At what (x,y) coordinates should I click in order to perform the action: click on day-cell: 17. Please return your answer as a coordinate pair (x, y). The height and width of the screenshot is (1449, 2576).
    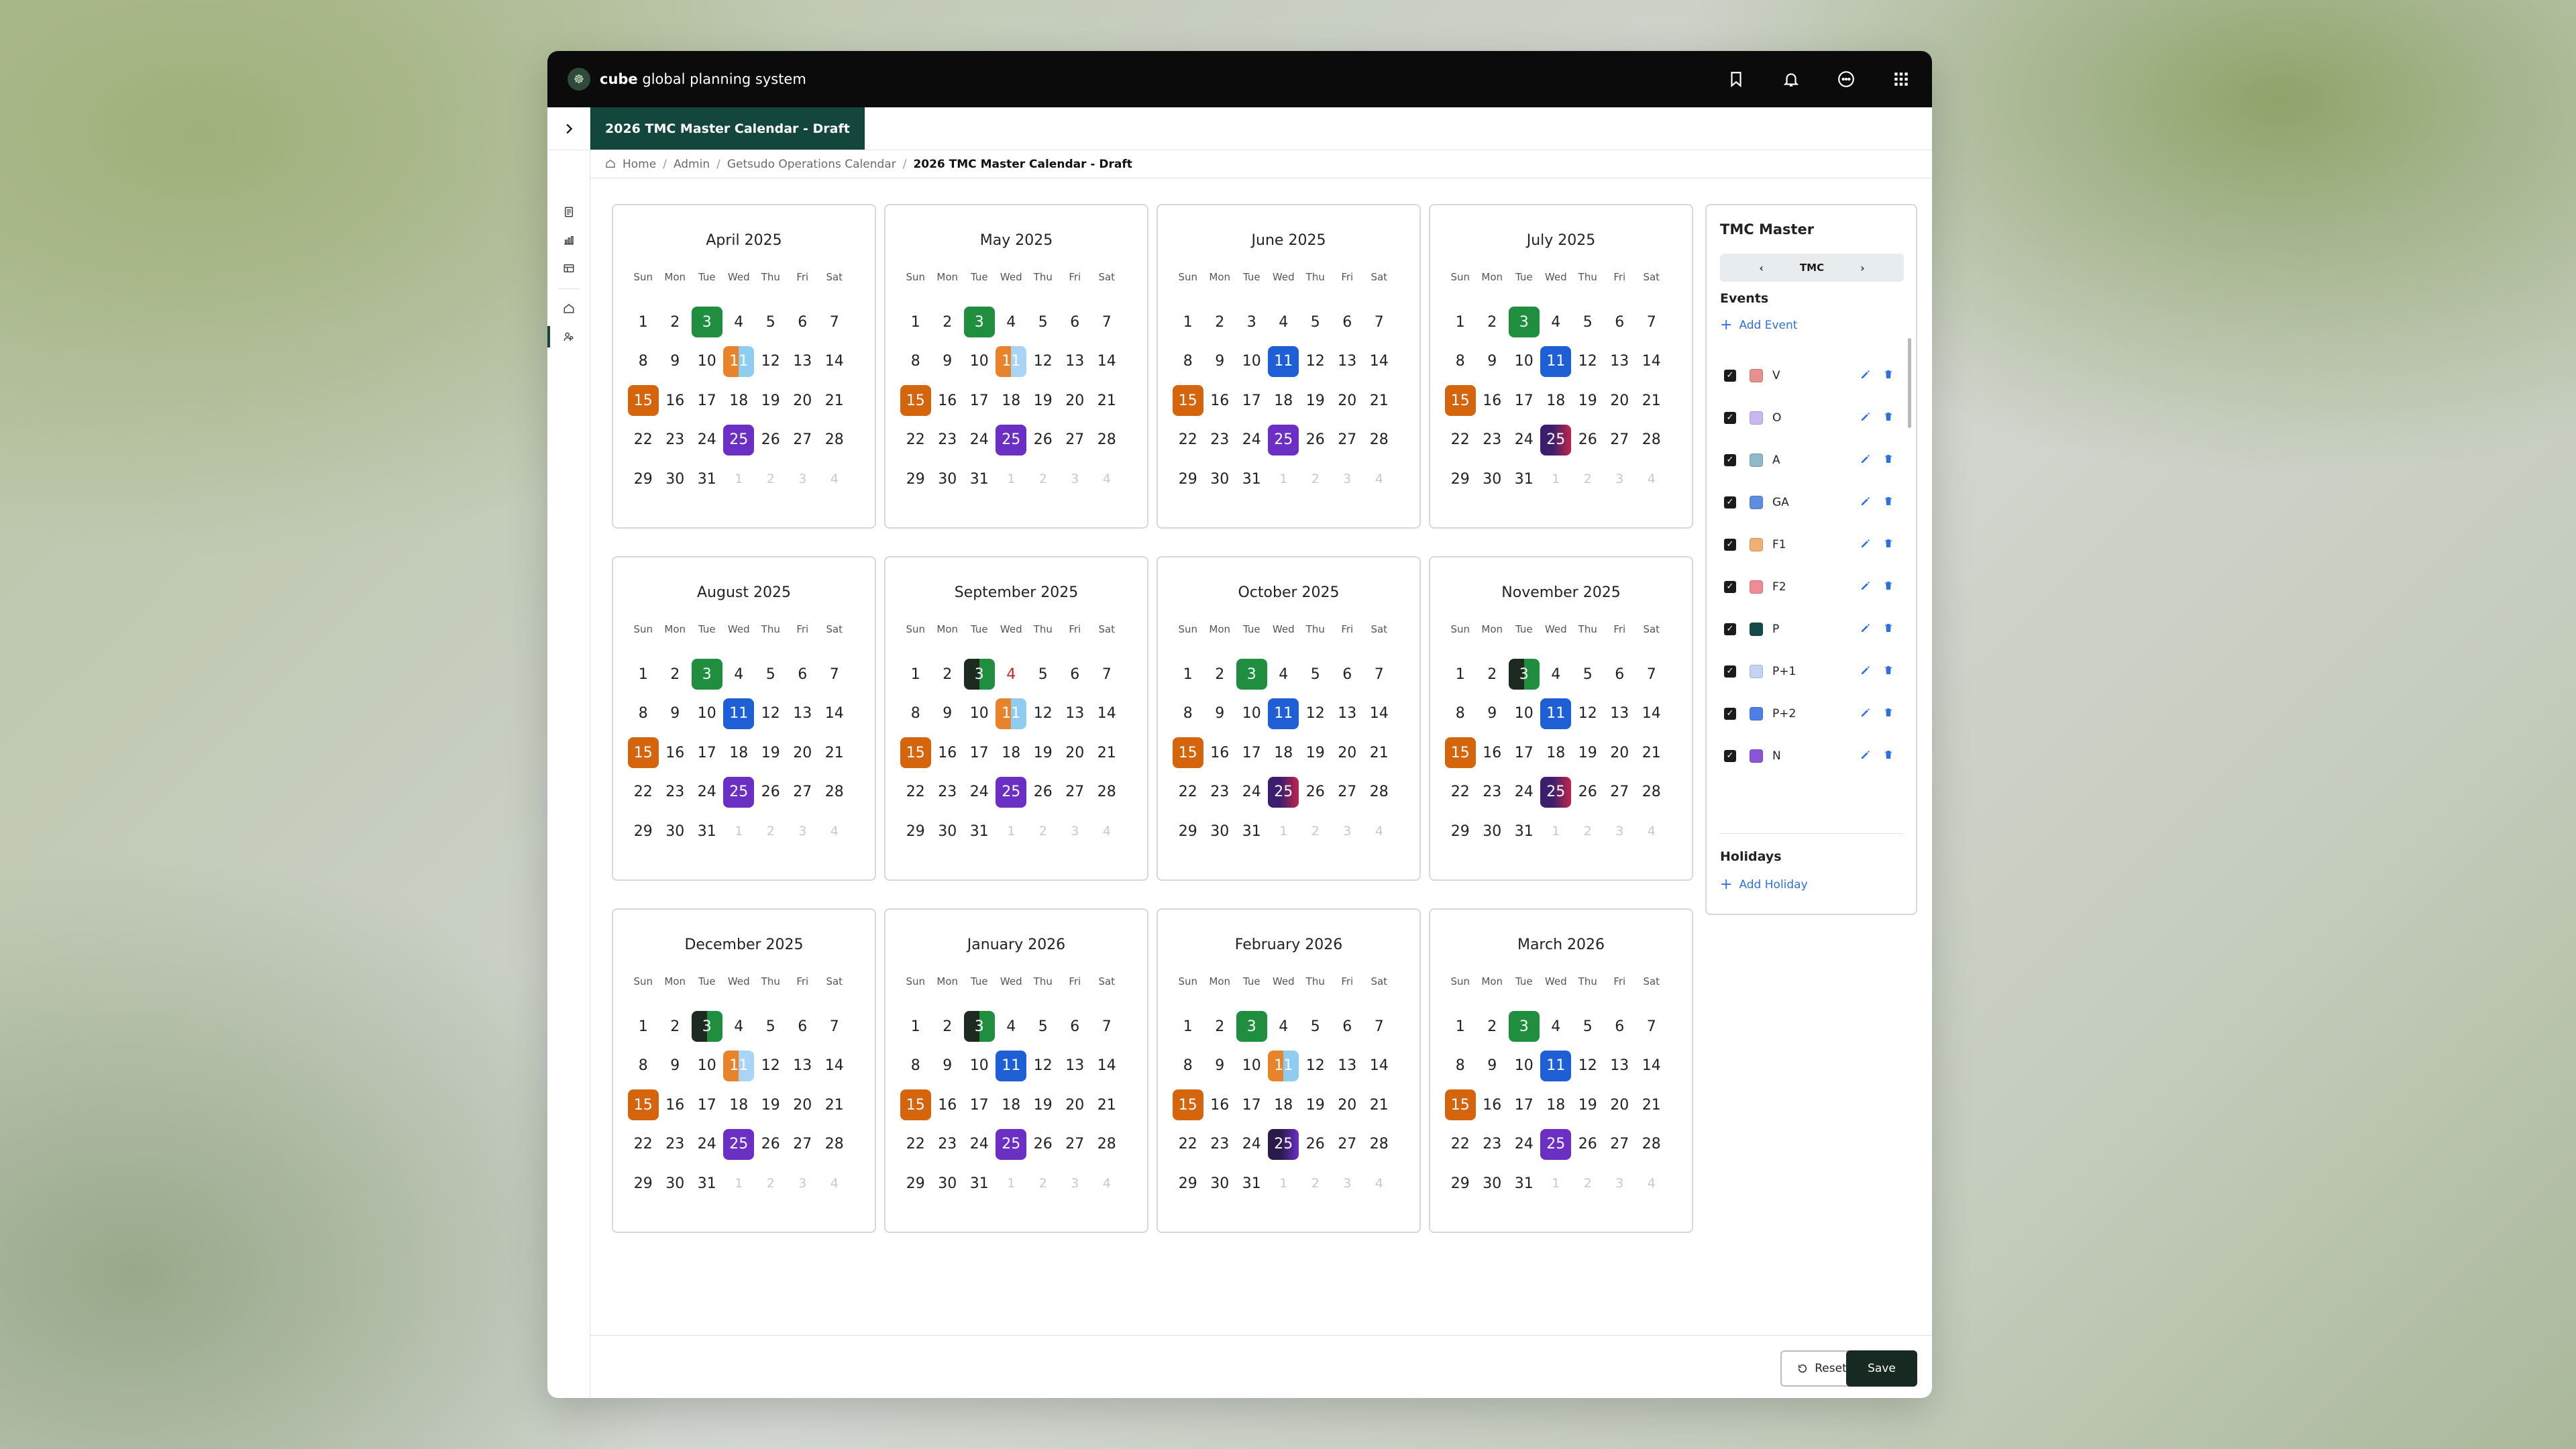
    Looking at the image, I should click on (1524, 401).